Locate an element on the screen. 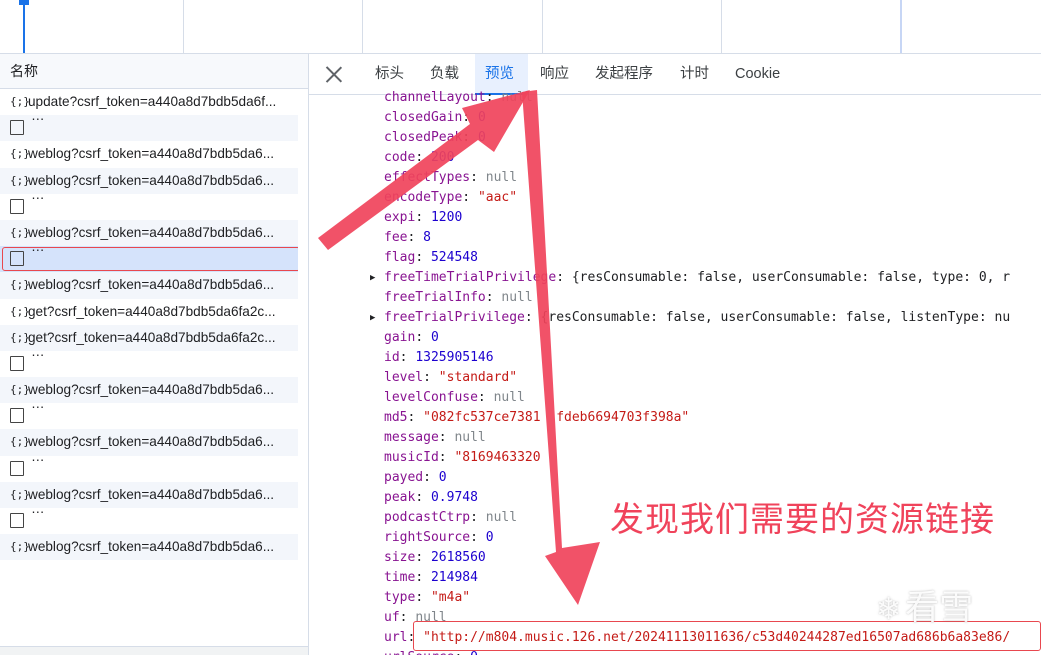 This screenshot has width=1041, height=655. json-key: levelConfuse is located at coordinates (431, 397).